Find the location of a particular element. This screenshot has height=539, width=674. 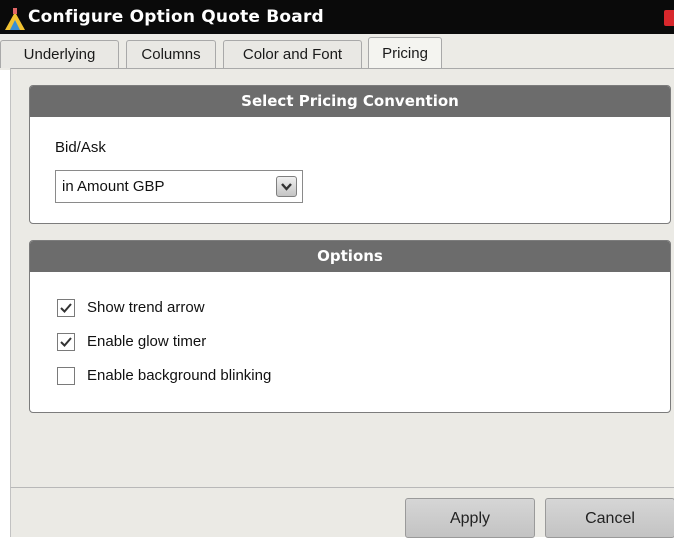

chevron-down-icon is located at coordinates (286, 187).